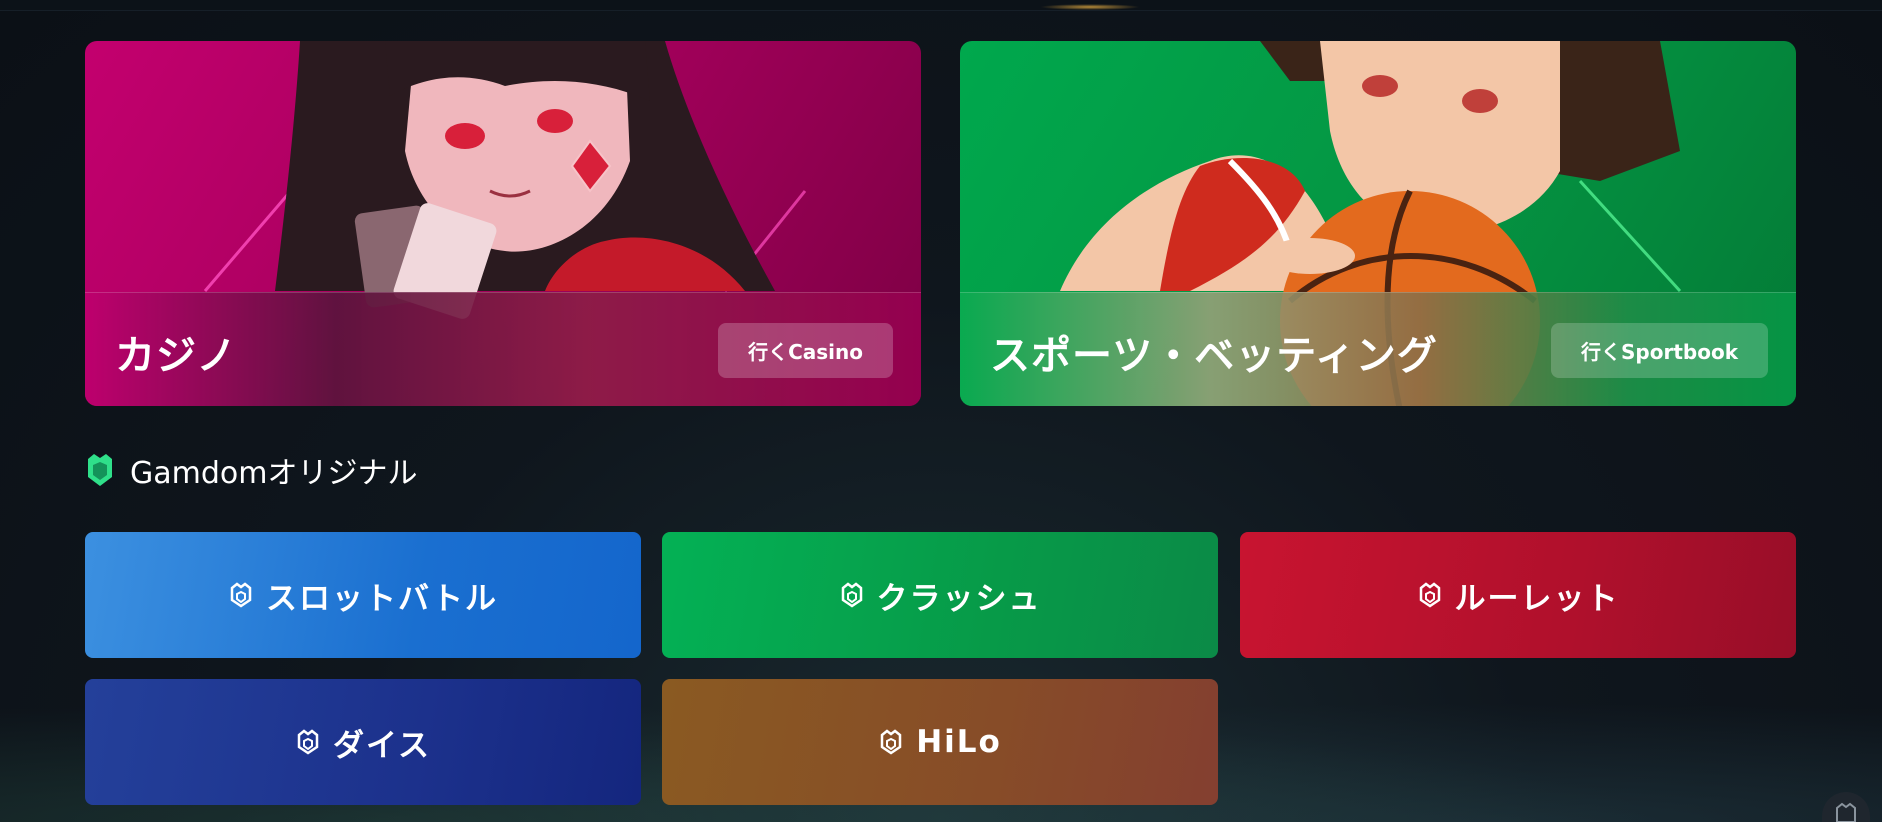 The width and height of the screenshot is (1882, 822). I want to click on go-sportsbook-button: 行くSportbook, so click(1659, 350).